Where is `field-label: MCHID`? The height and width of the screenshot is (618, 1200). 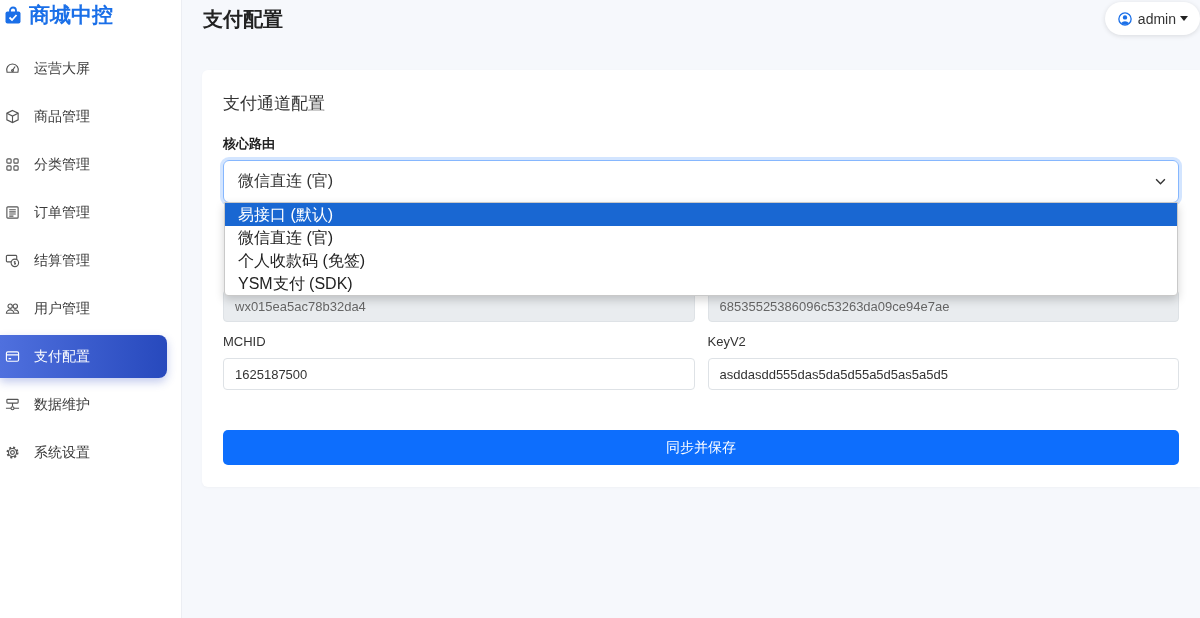 field-label: MCHID is located at coordinates (245, 342).